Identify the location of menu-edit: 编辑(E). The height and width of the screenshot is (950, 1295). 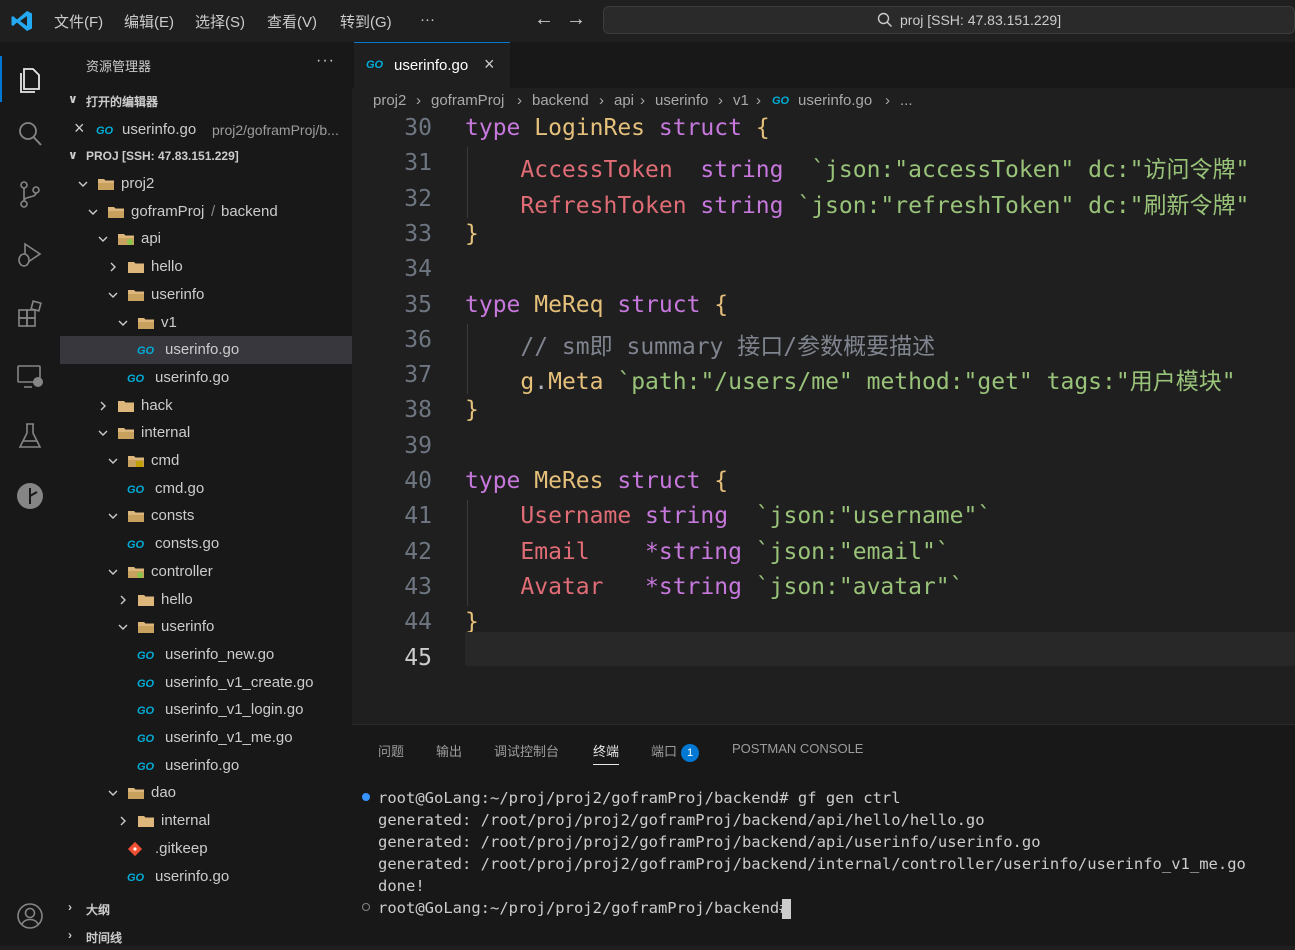
(149, 21).